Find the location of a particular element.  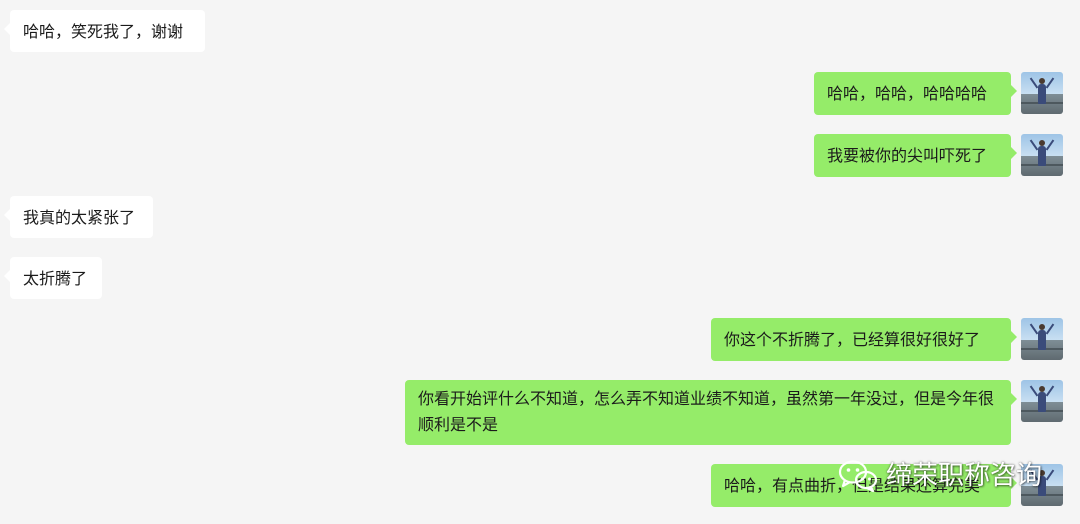

watermark-text: 缔荣职称咨询 is located at coordinates (964, 476).